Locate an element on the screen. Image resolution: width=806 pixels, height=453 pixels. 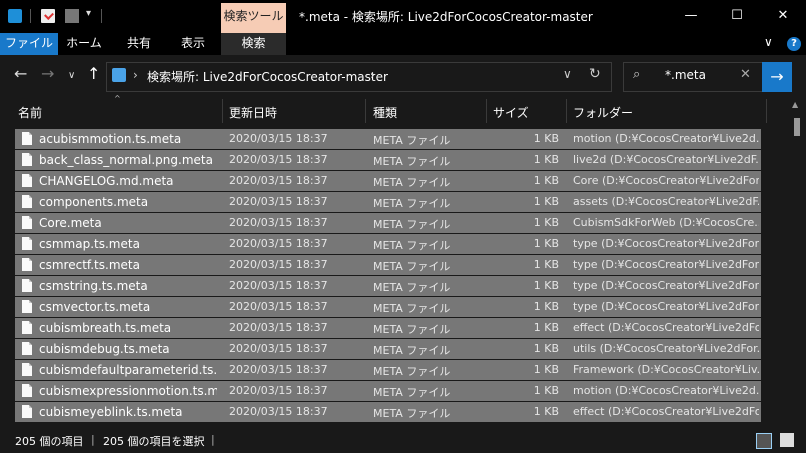
file-name: cubismbreath.ts.meta is located at coordinates (128, 328).